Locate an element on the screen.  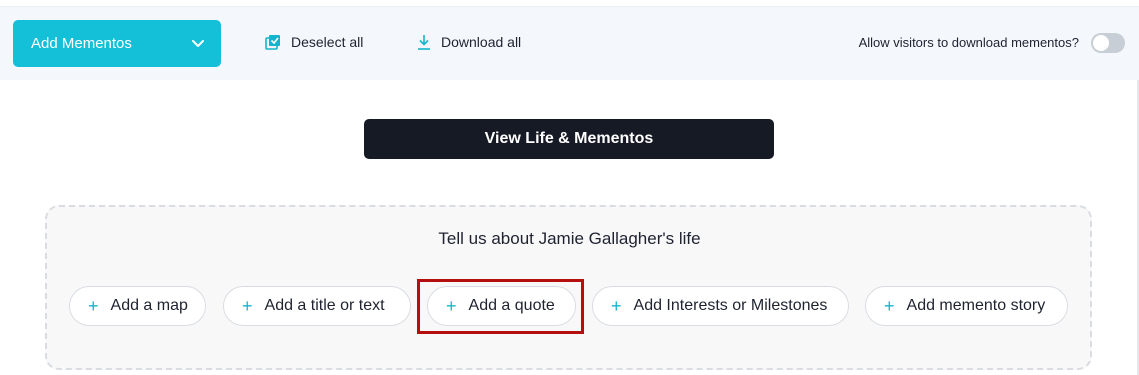
add-map-label: Add a map is located at coordinates (149, 305).